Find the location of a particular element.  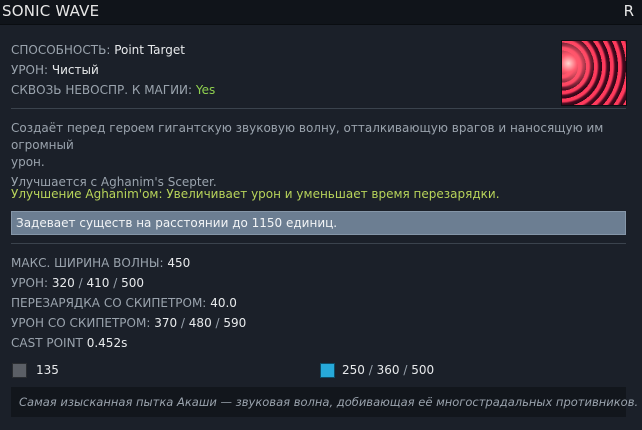

stat-scepter-damage: УРОН СО СКИПЕТРОМ: 370 / 480 / 590 is located at coordinates (128, 323).